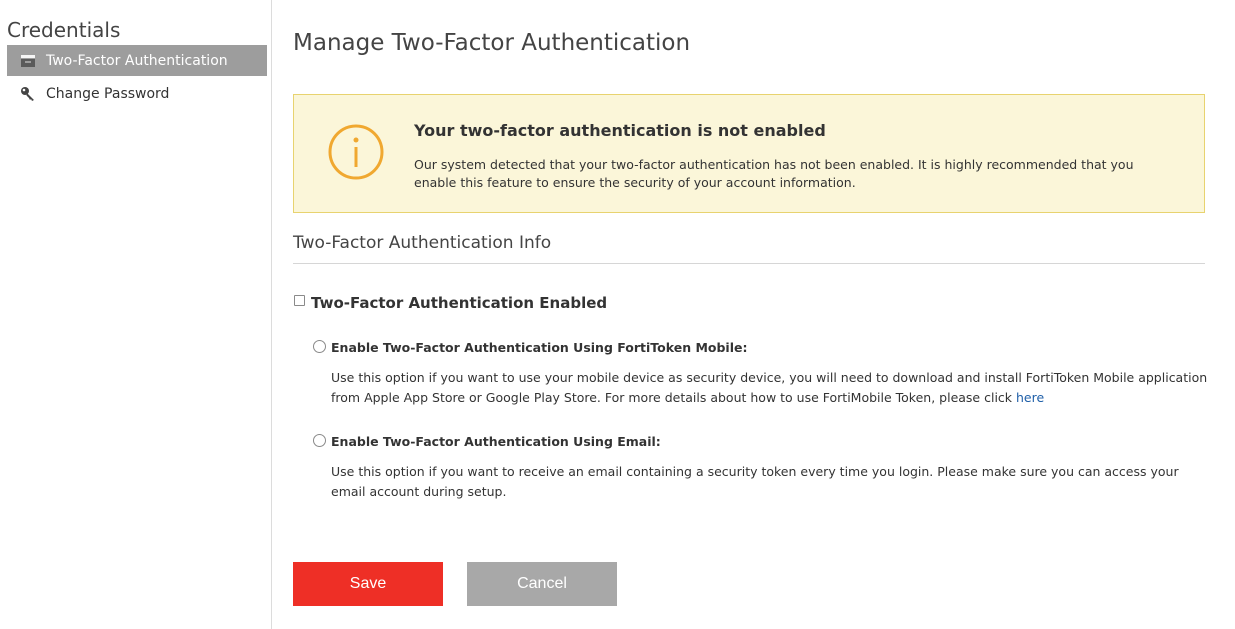 The image size is (1235, 629). What do you see at coordinates (1030, 397) in the screenshot?
I see `here-link: here` at bounding box center [1030, 397].